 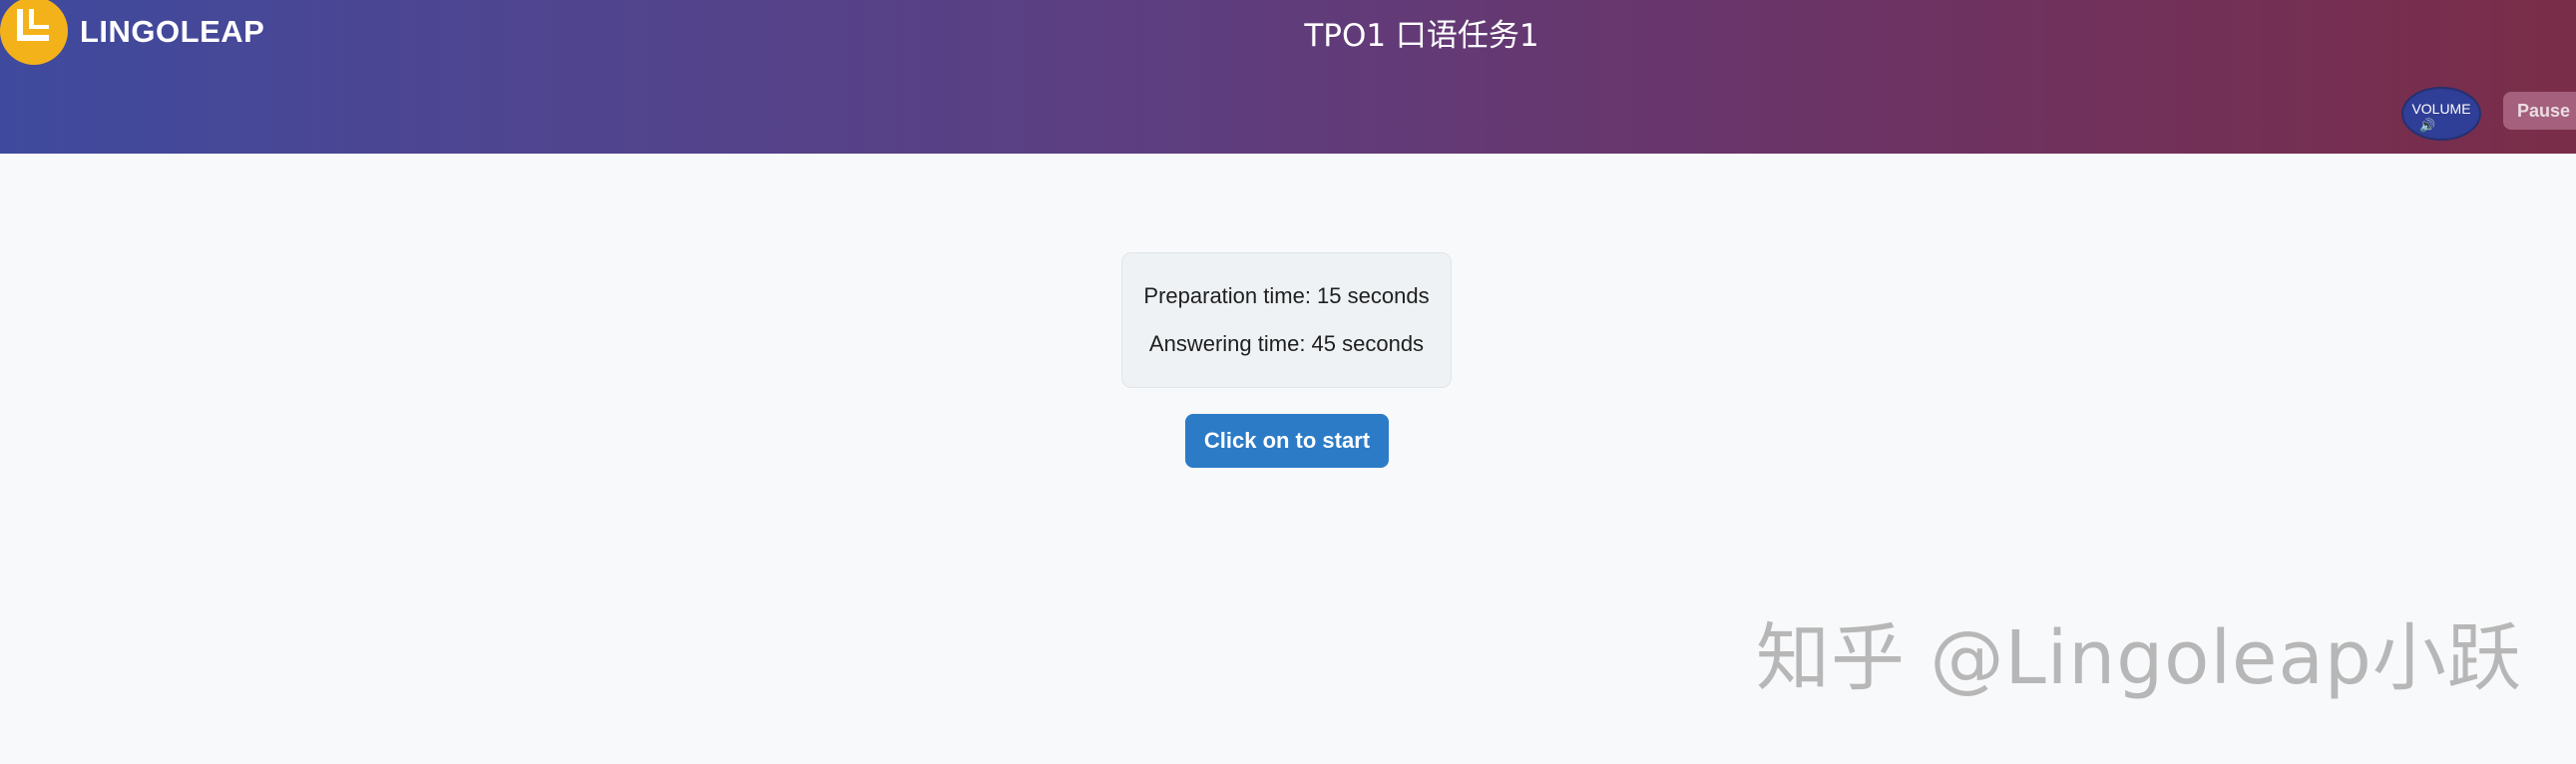 What do you see at coordinates (2427, 126) in the screenshot?
I see `speaker-icon: 🔊` at bounding box center [2427, 126].